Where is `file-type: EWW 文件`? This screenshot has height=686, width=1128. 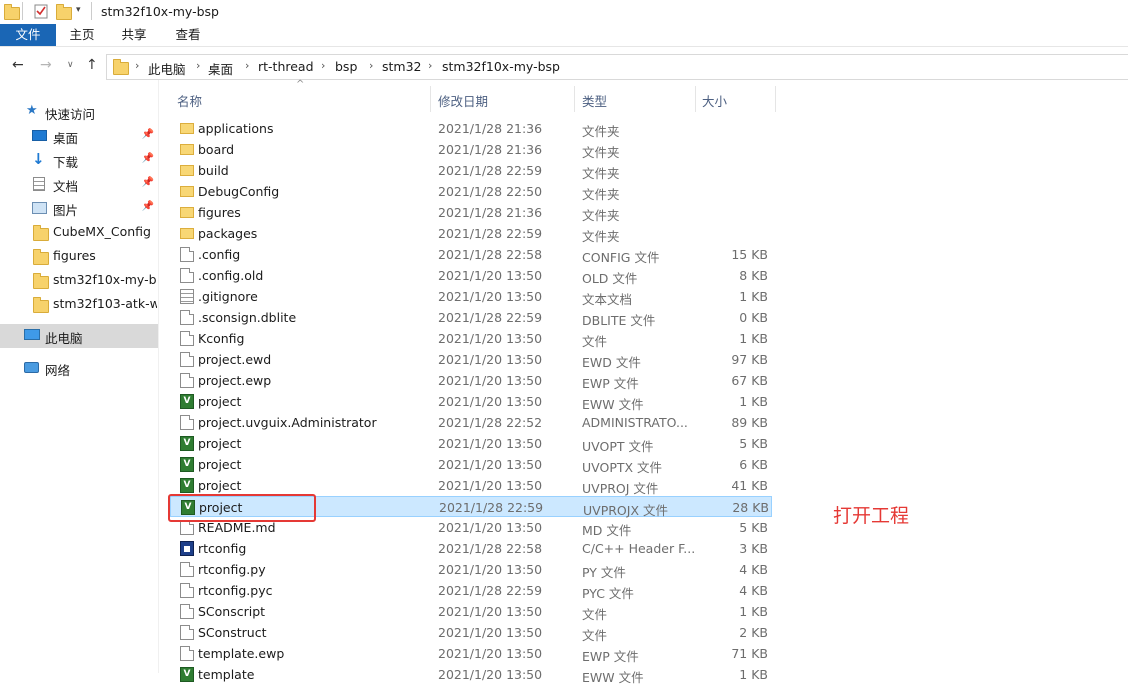 file-type: EWW 文件 is located at coordinates (613, 677).